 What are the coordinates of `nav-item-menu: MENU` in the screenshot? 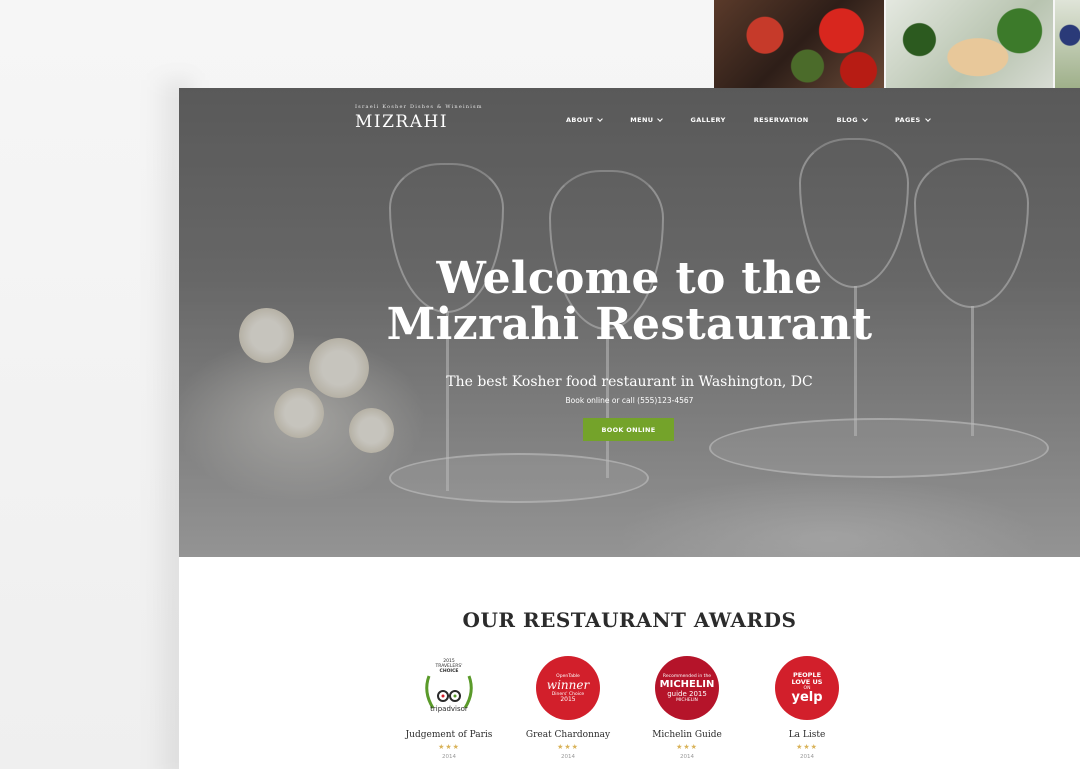 It's located at (647, 119).